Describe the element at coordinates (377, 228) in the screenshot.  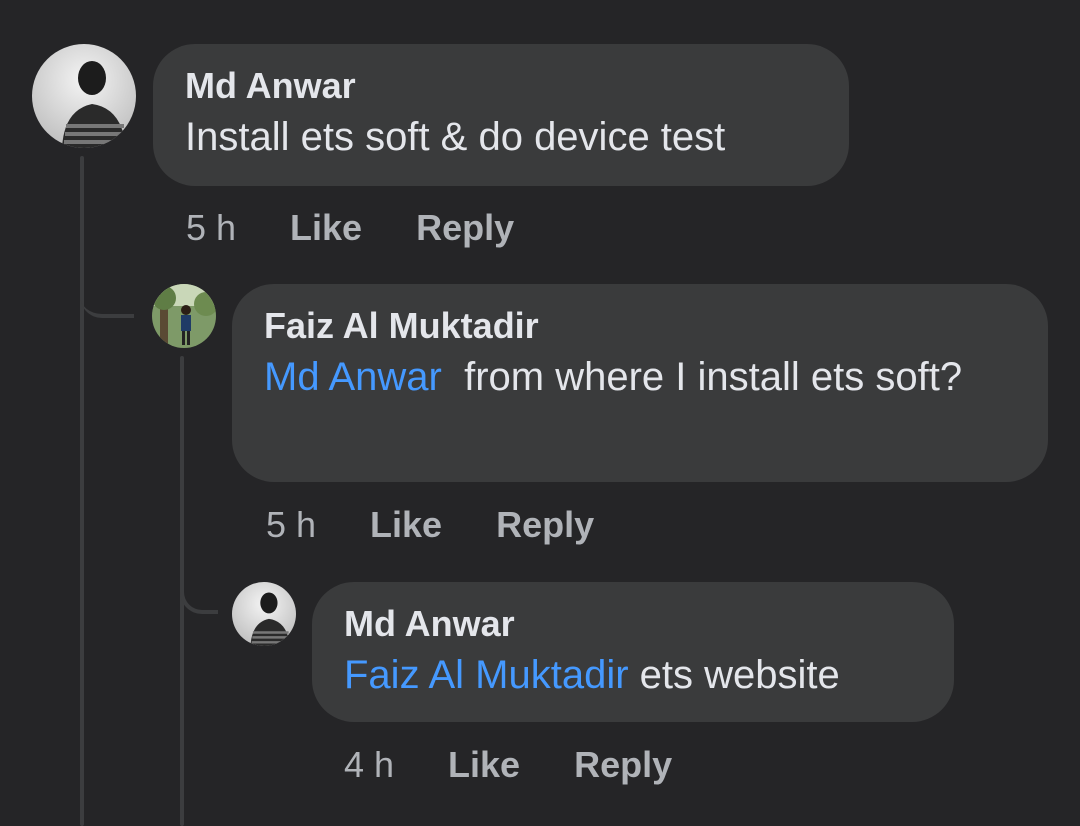
I see `comment-actions-1: 5 h Like Reply` at that location.